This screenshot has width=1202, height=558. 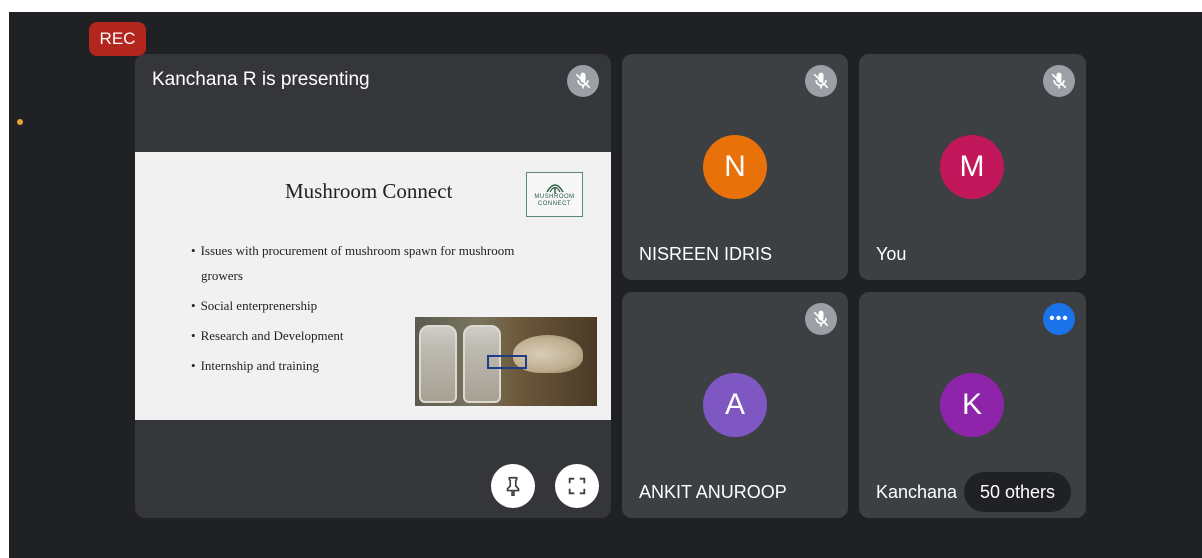 I want to click on mushroom-logo-icon, so click(x=554, y=188).